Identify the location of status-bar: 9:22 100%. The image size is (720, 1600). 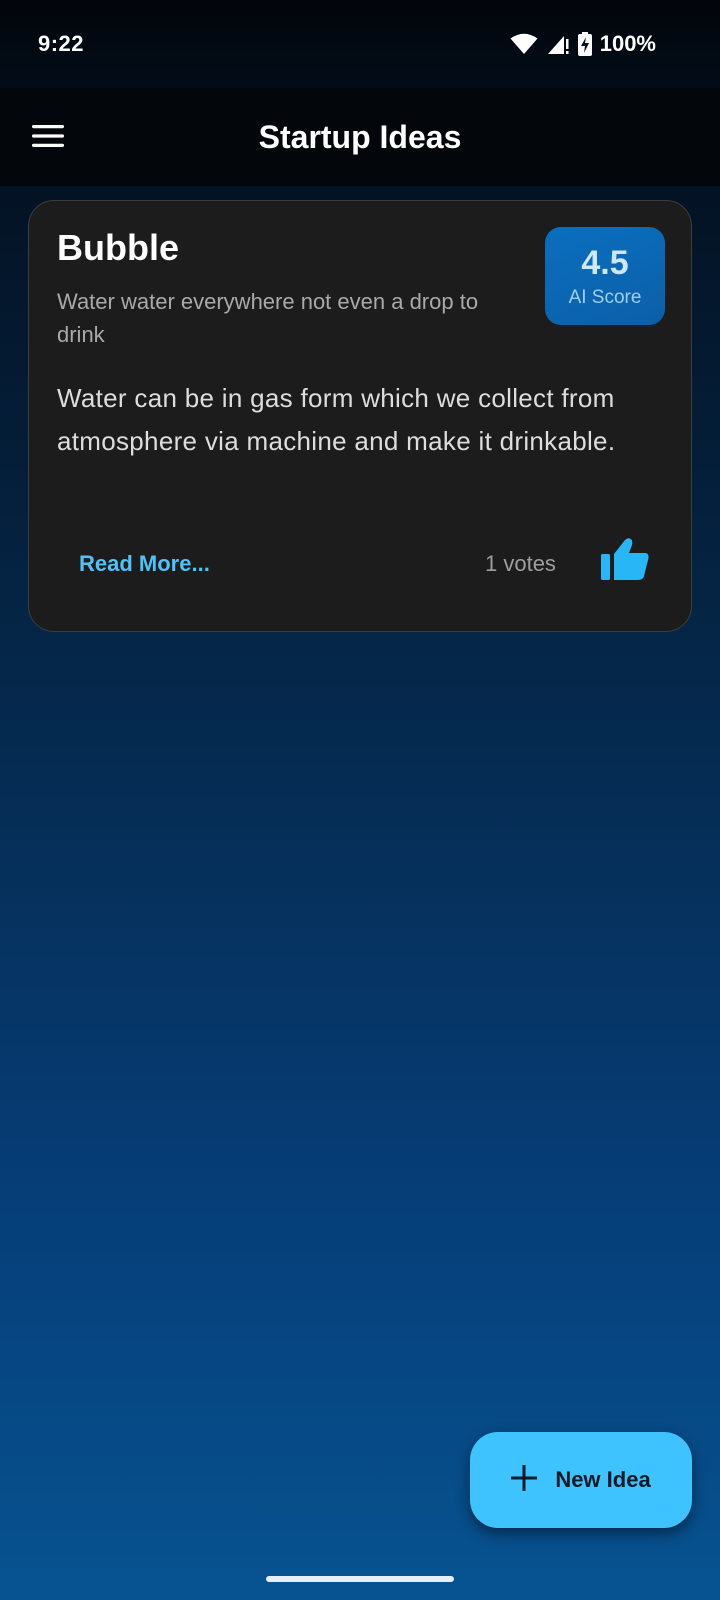
(360, 44).